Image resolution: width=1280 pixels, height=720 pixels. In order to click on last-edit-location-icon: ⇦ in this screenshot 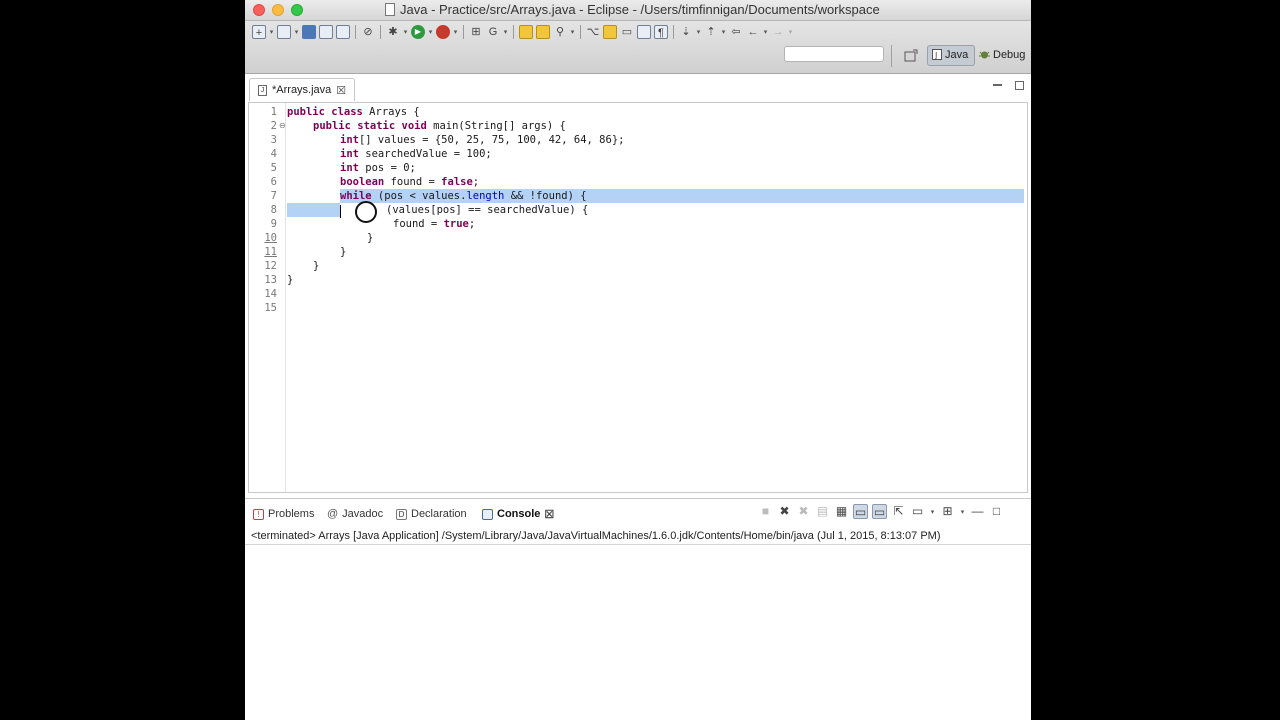, I will do `click(736, 32)`.